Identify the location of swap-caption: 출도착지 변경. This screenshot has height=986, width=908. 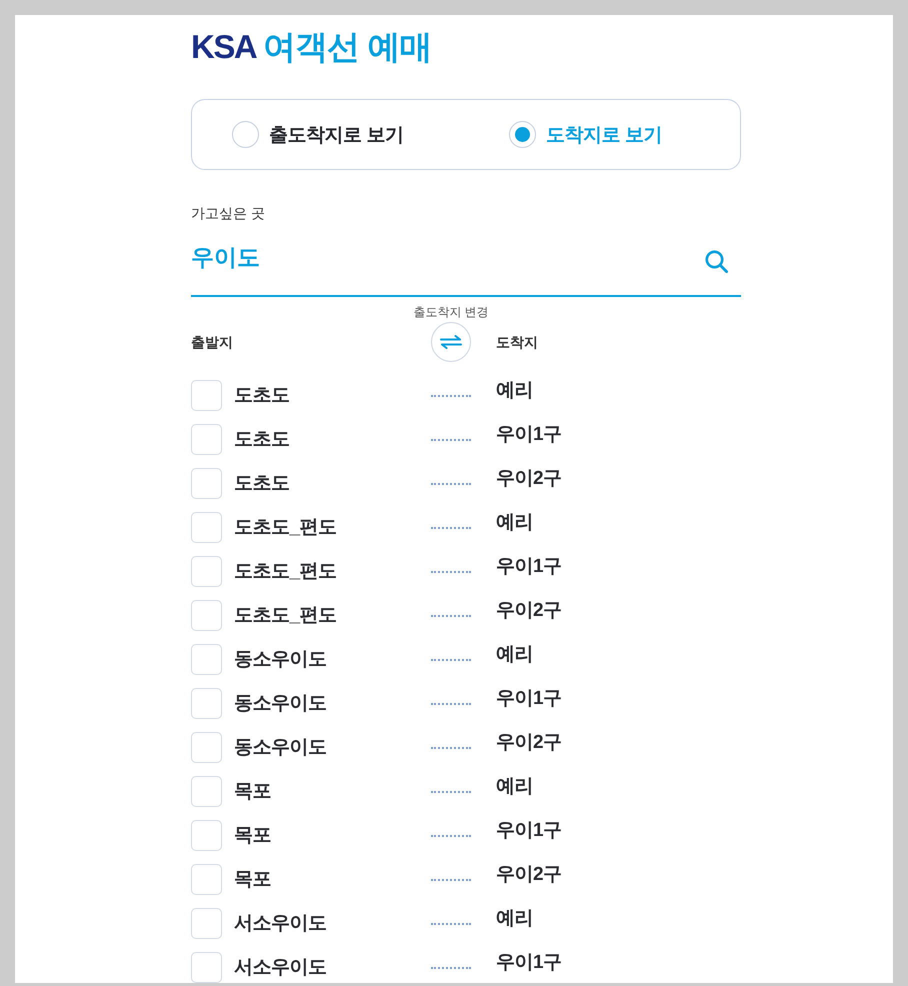
(451, 312).